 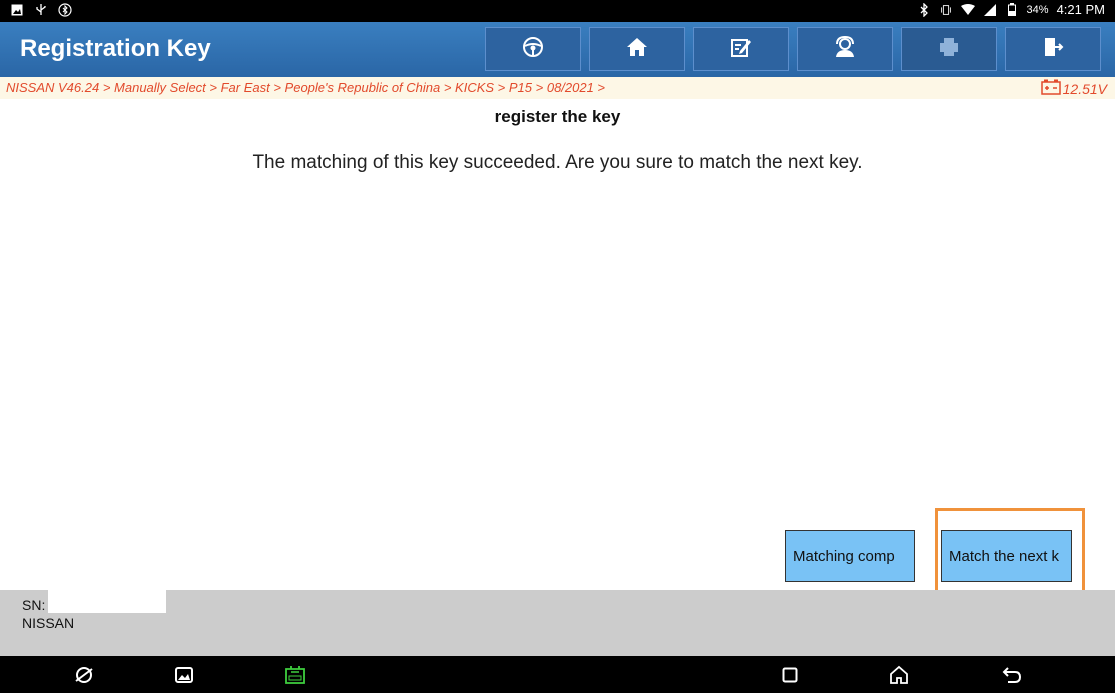 I want to click on serial-number-field, so click(x=107, y=601).